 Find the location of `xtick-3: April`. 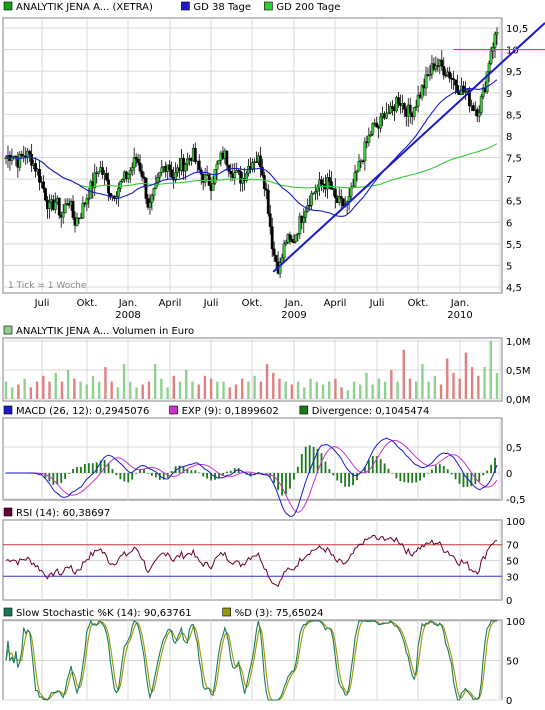

xtick-3: April is located at coordinates (170, 303).